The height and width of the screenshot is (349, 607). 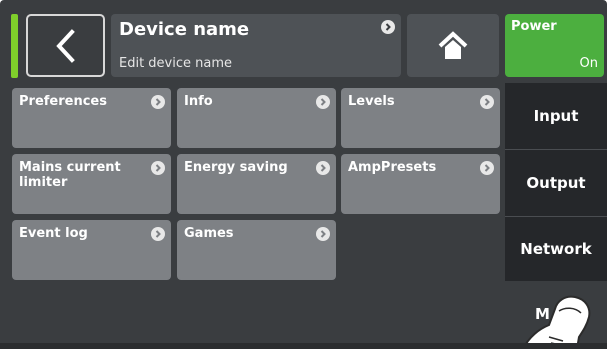 What do you see at coordinates (256, 184) in the screenshot?
I see `tile-energy-saving: Energy saving` at bounding box center [256, 184].